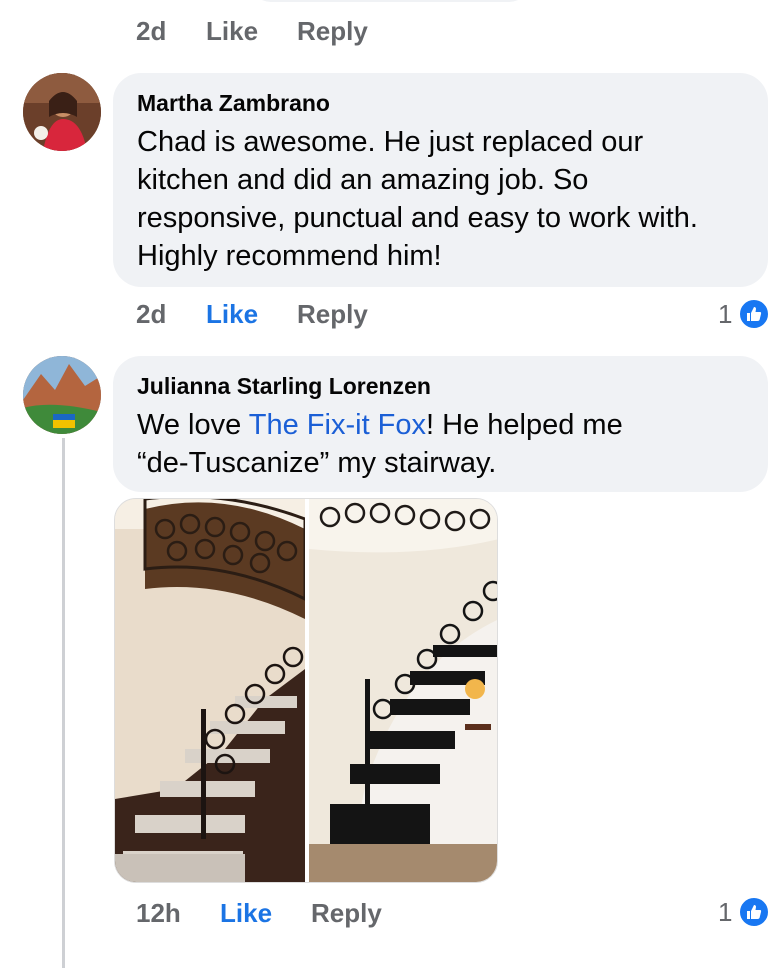  Describe the element at coordinates (63, 703) in the screenshot. I see `reply-thread-line` at that location.